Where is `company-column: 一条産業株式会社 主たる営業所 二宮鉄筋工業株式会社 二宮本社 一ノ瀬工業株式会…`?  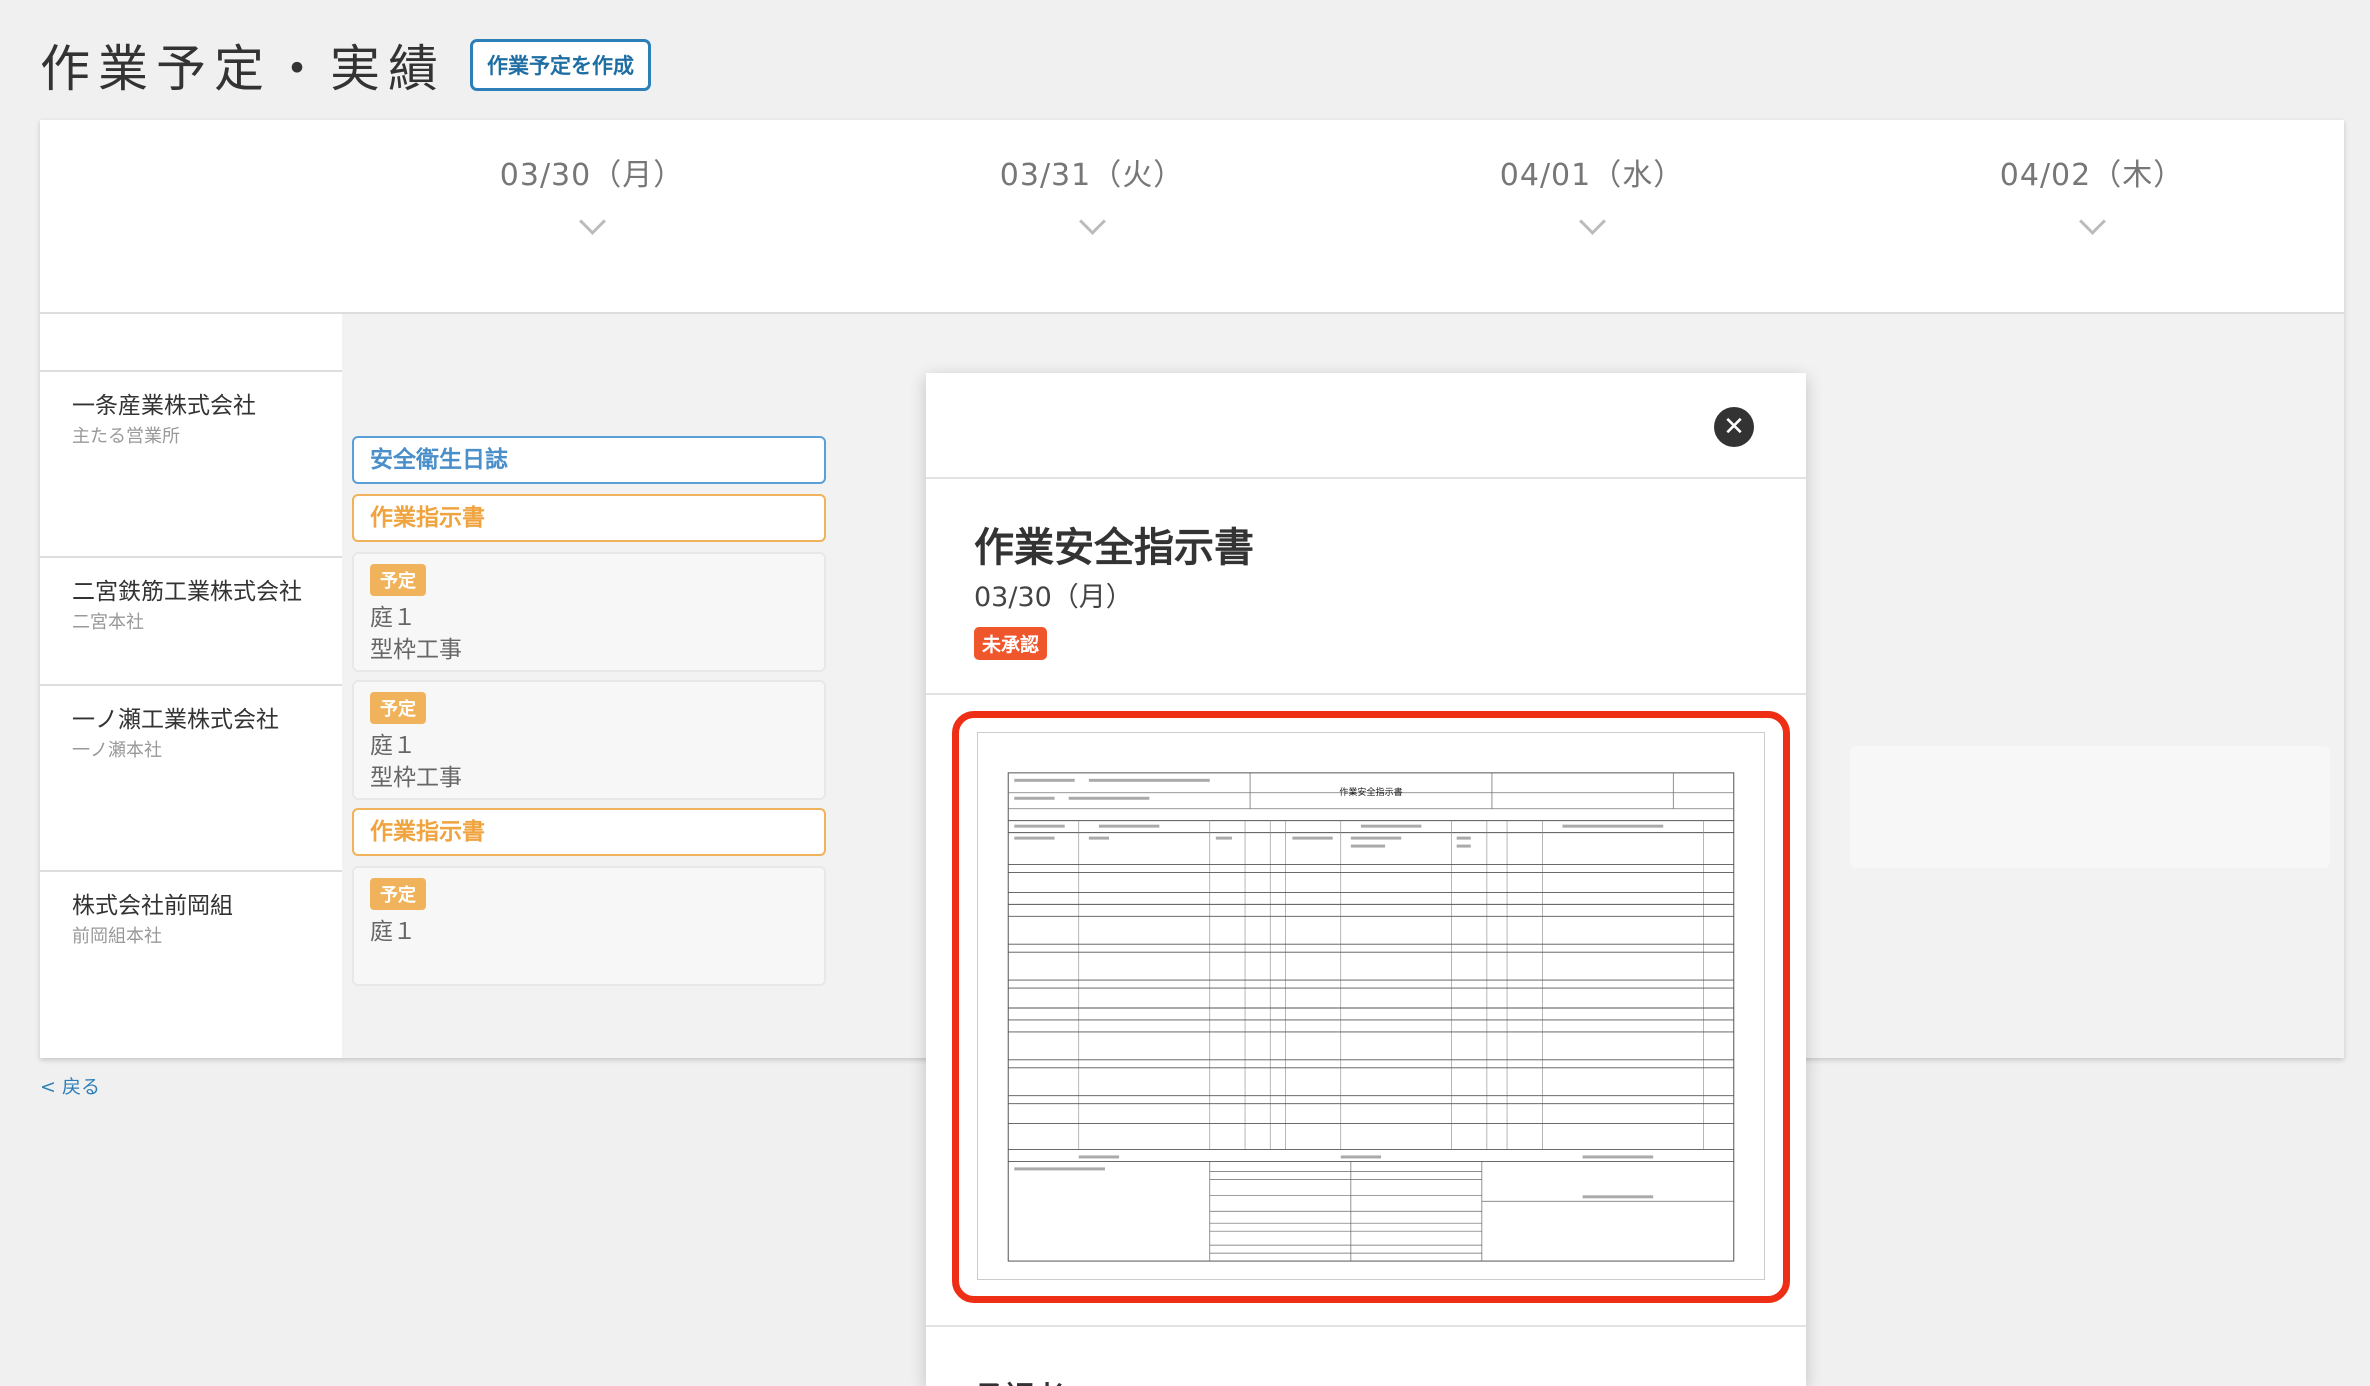
company-column: 一条産業株式会社 主たる営業所 二宮鉄筋工業株式会社 二宮本社 一ノ瀬工業株式会… is located at coordinates (192, 686).